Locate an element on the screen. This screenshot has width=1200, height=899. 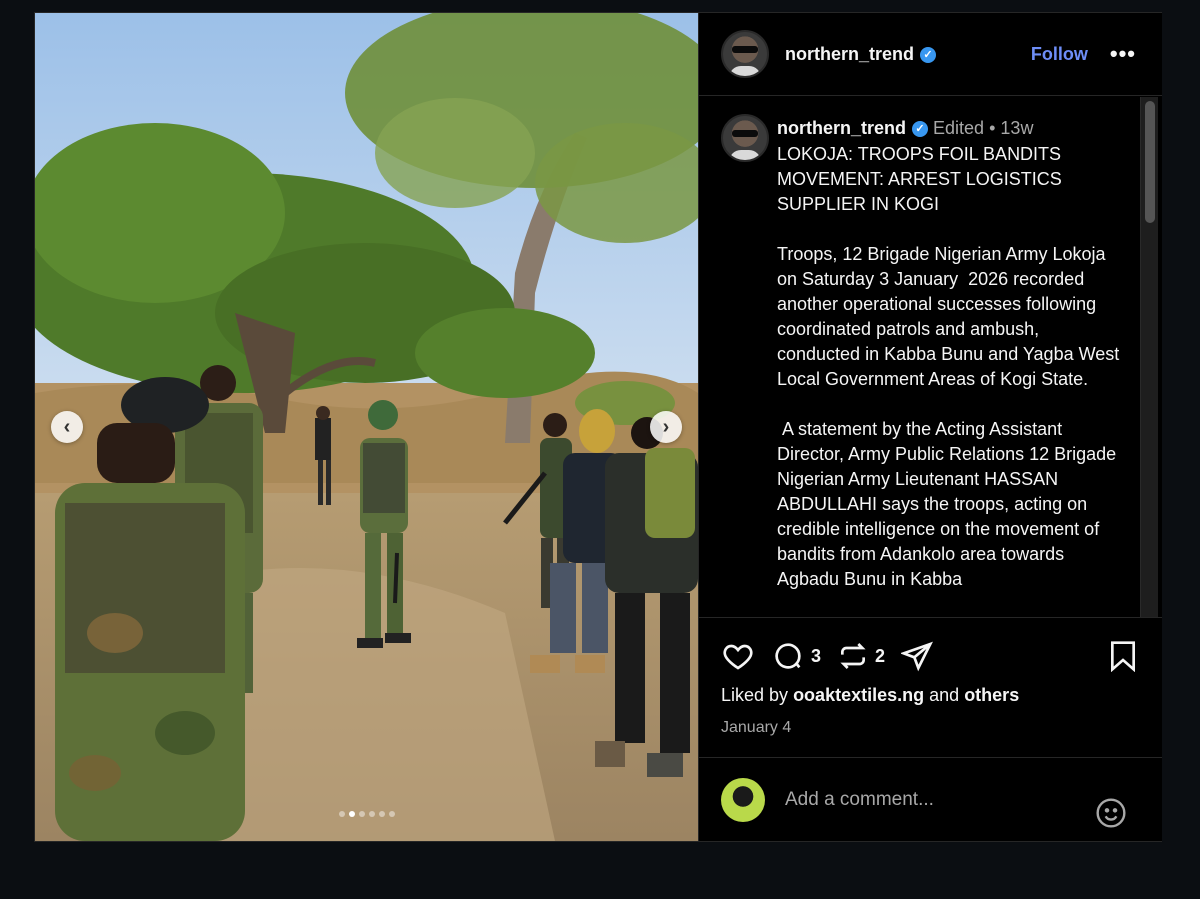
post-header: northern_trend ✓ Follow ••• is located at coordinates (930, 54).